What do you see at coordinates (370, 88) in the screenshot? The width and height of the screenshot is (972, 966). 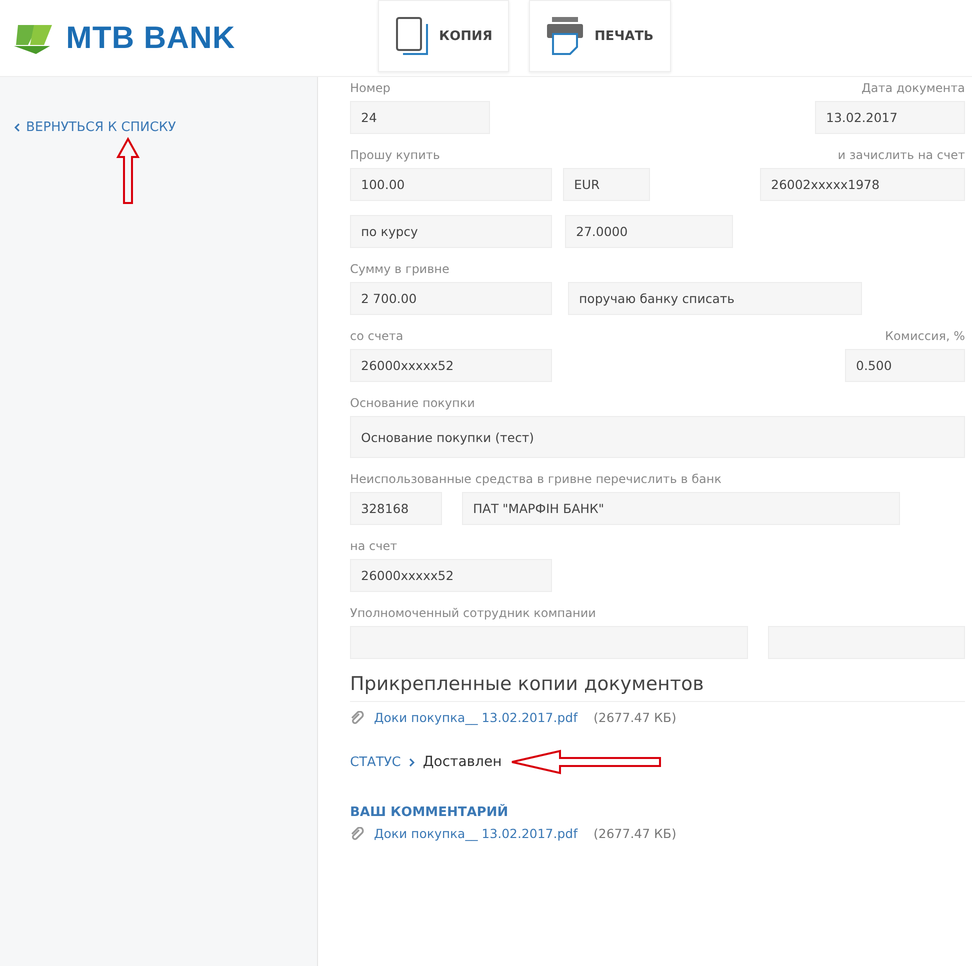 I see `field-label: Номер` at bounding box center [370, 88].